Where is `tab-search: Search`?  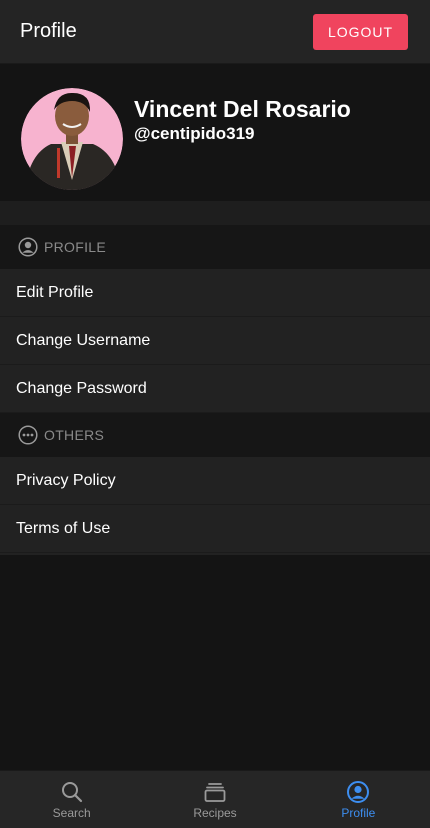
tab-search: Search is located at coordinates (71, 799).